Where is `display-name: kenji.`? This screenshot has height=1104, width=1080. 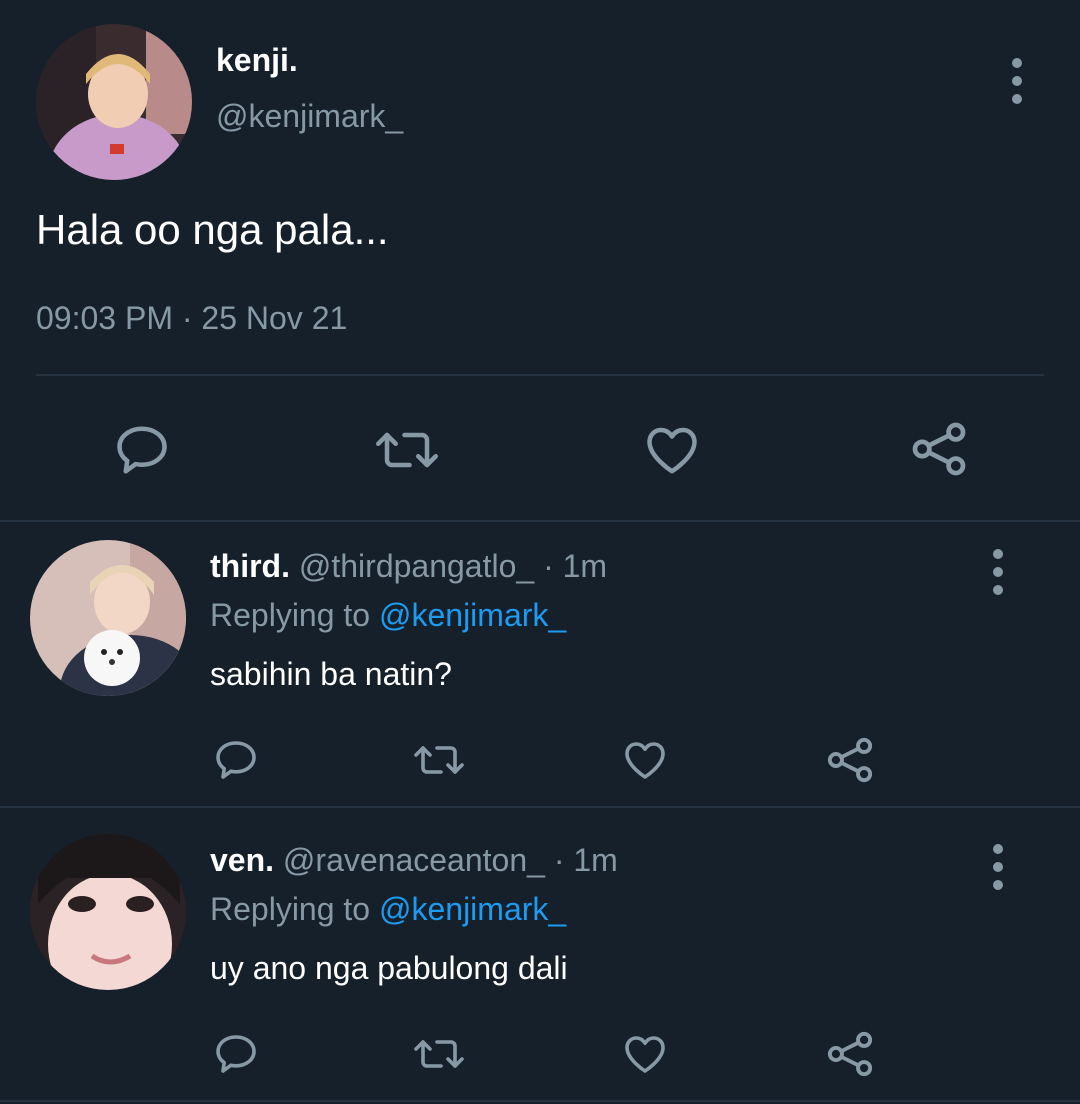
display-name: kenji. is located at coordinates (257, 60).